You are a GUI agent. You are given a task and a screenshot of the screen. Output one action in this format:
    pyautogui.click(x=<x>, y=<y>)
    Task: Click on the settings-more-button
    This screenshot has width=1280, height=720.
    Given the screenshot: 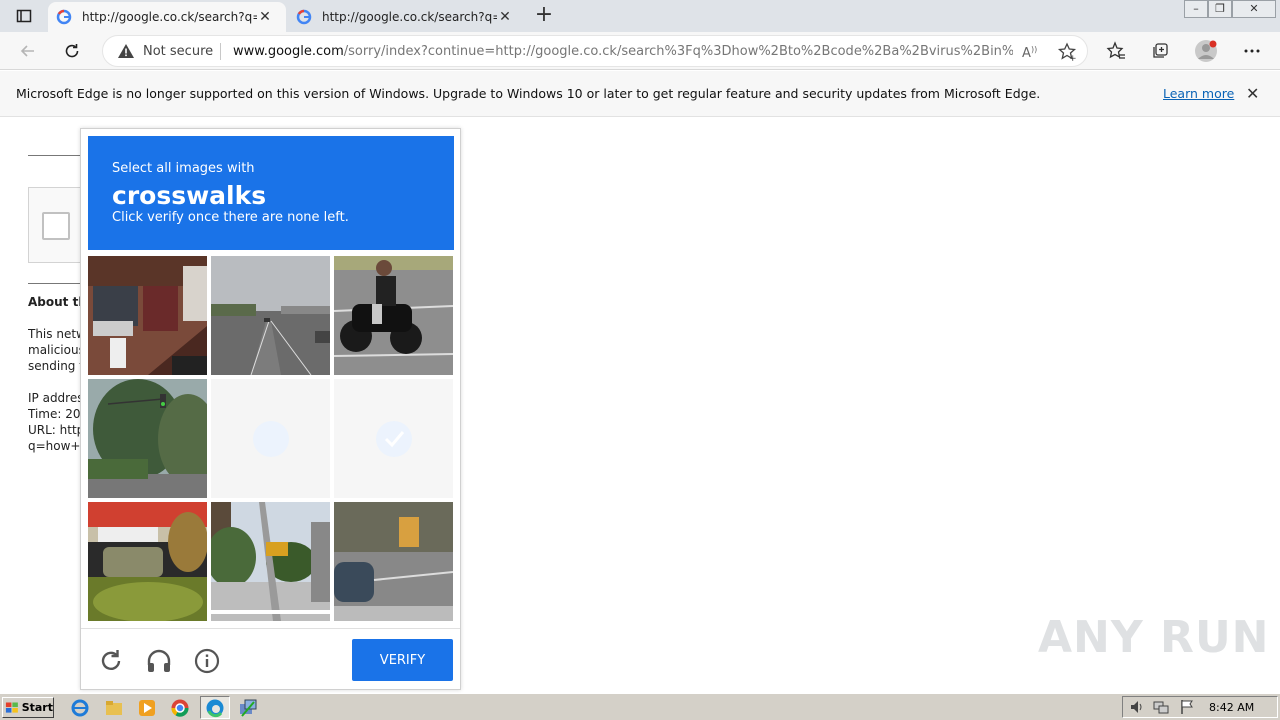 What is the action you would take?
    pyautogui.click(x=1252, y=51)
    